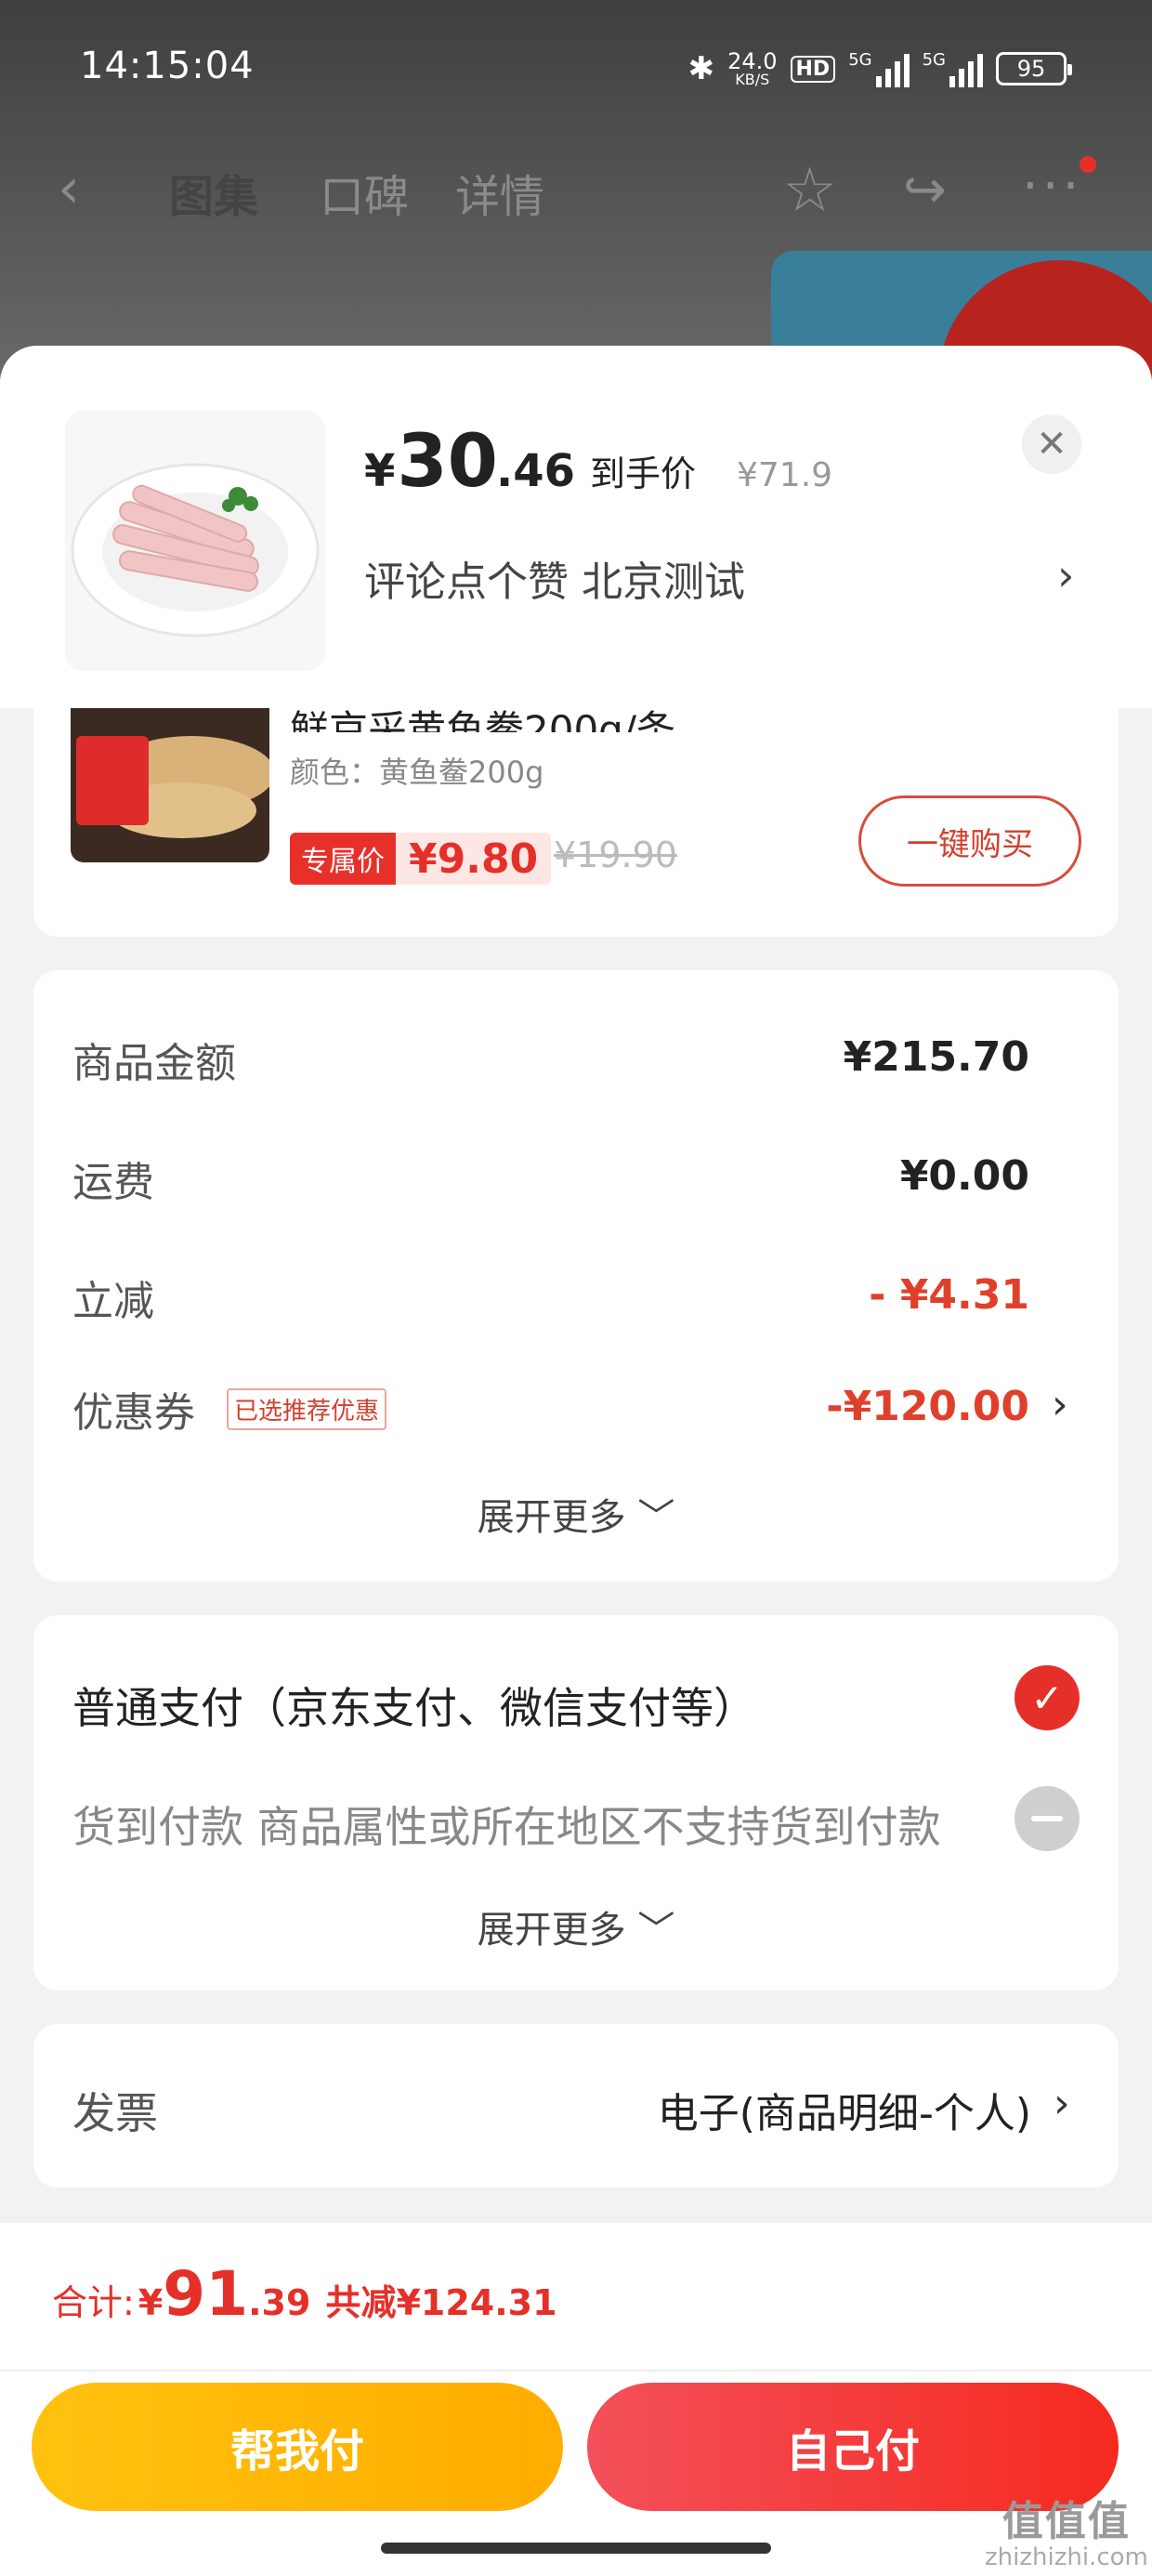 This screenshot has height=2576, width=1152. Describe the element at coordinates (936, 1057) in the screenshot. I see `goods-amount-value: ¥215.70` at that location.